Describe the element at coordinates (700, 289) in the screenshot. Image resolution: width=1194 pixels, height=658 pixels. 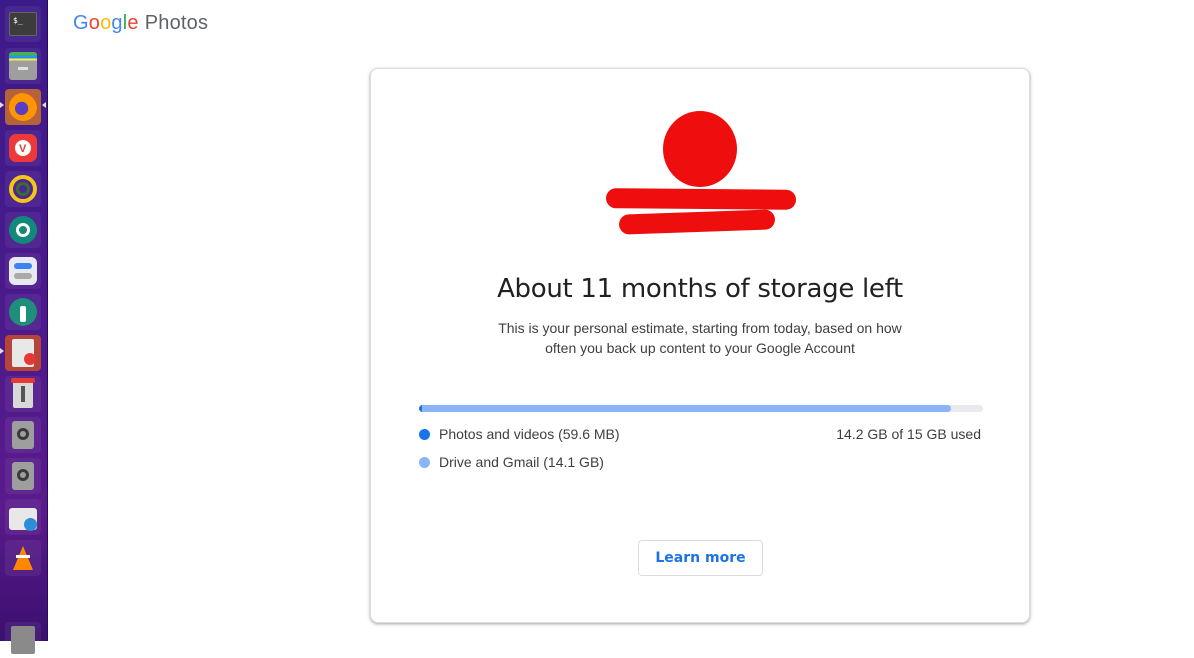
I see `storage-headline: About 11 months of storage left` at that location.